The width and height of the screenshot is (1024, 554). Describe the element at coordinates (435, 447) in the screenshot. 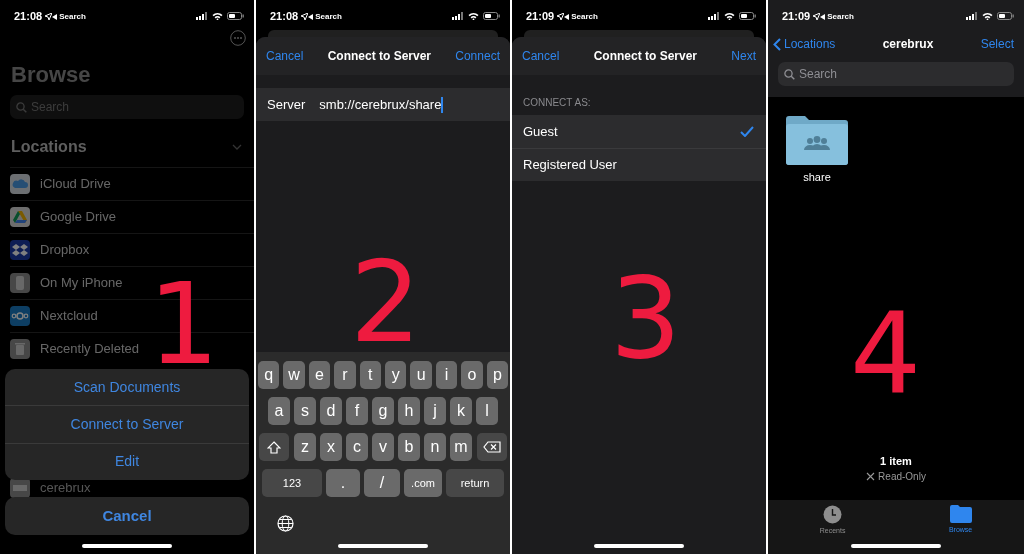

I see `keyboard-key: n` at that location.